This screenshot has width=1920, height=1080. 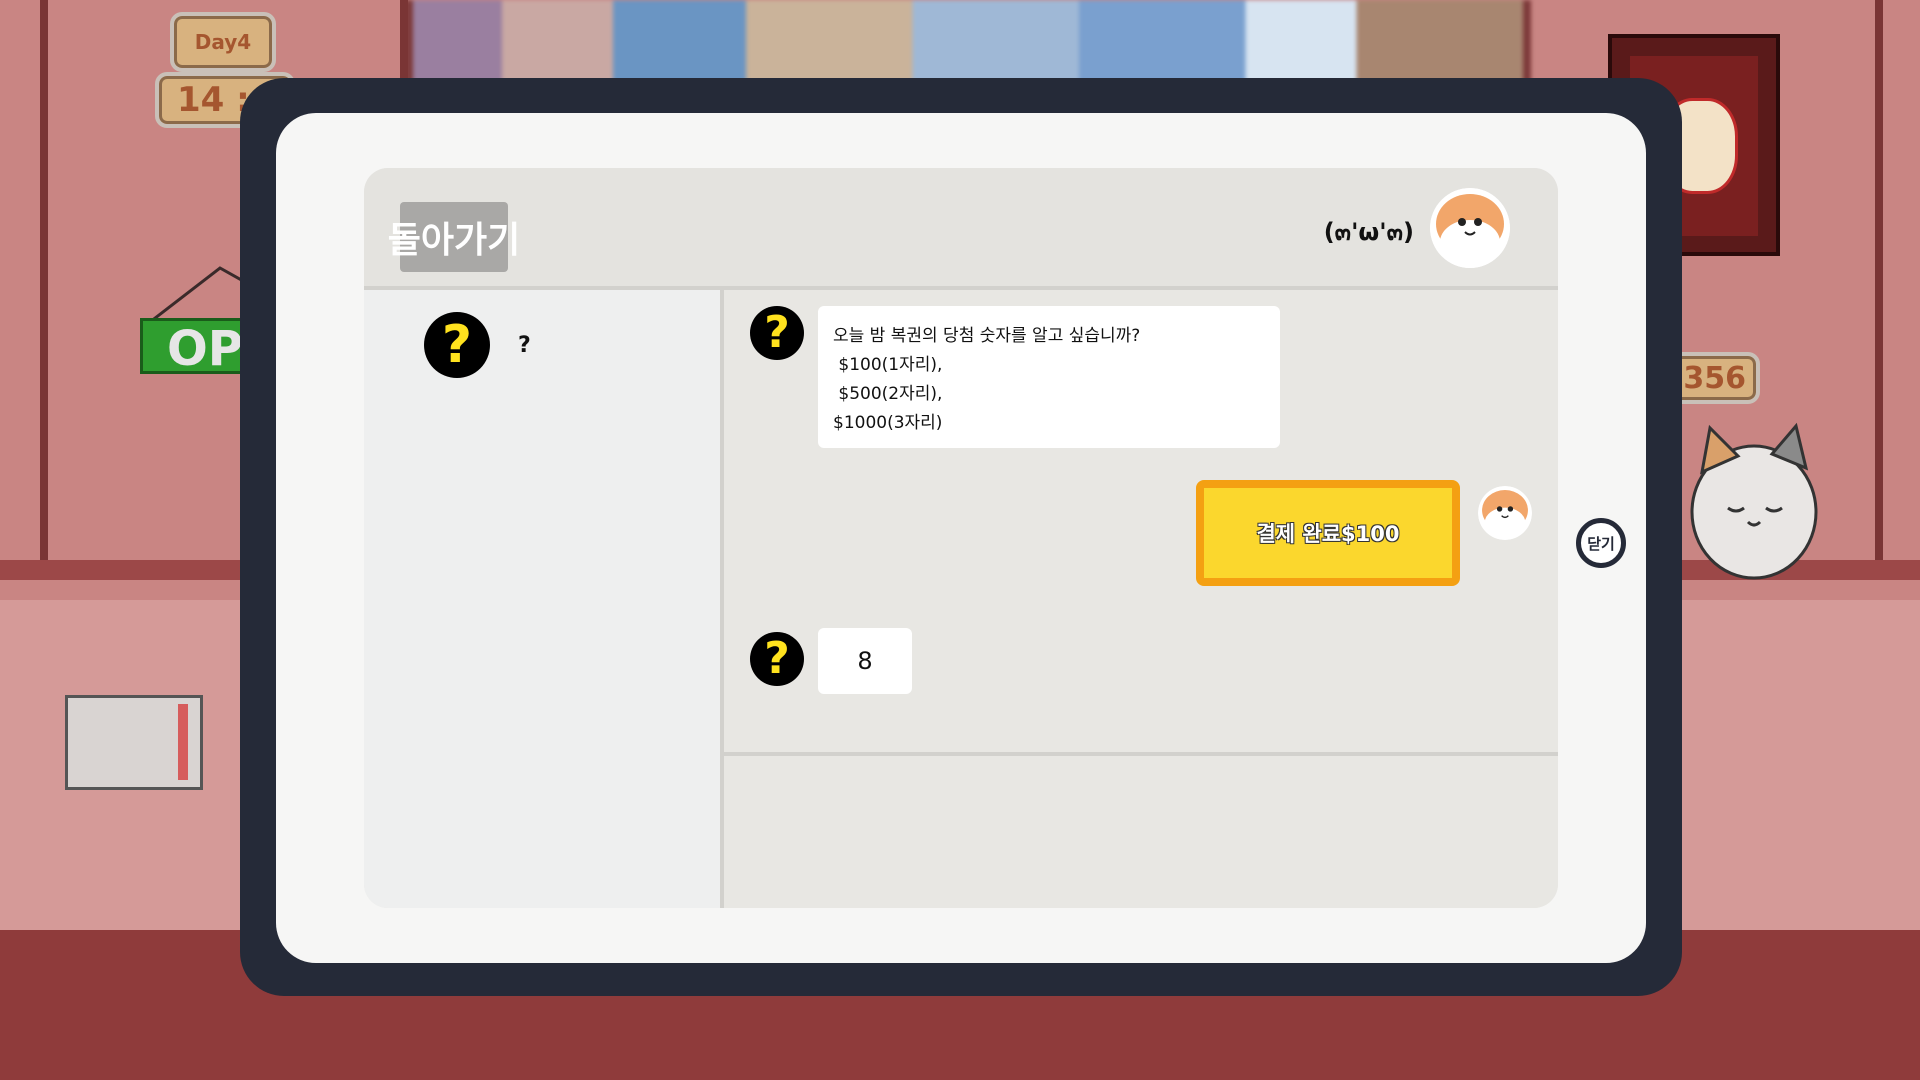 What do you see at coordinates (134, 742) in the screenshot?
I see `ledger-book` at bounding box center [134, 742].